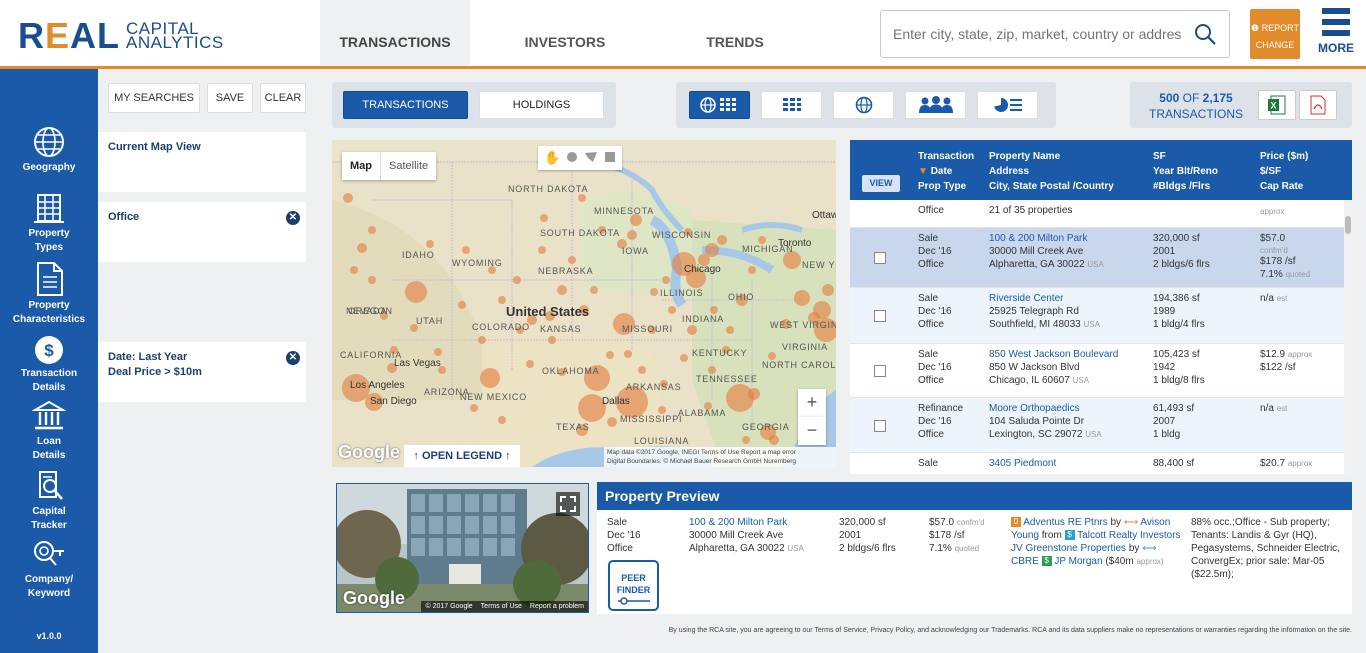 The width and height of the screenshot is (1366, 653). Describe the element at coordinates (1034, 408) in the screenshot. I see `row-property-name-link: Moore Orthopaedics` at that location.